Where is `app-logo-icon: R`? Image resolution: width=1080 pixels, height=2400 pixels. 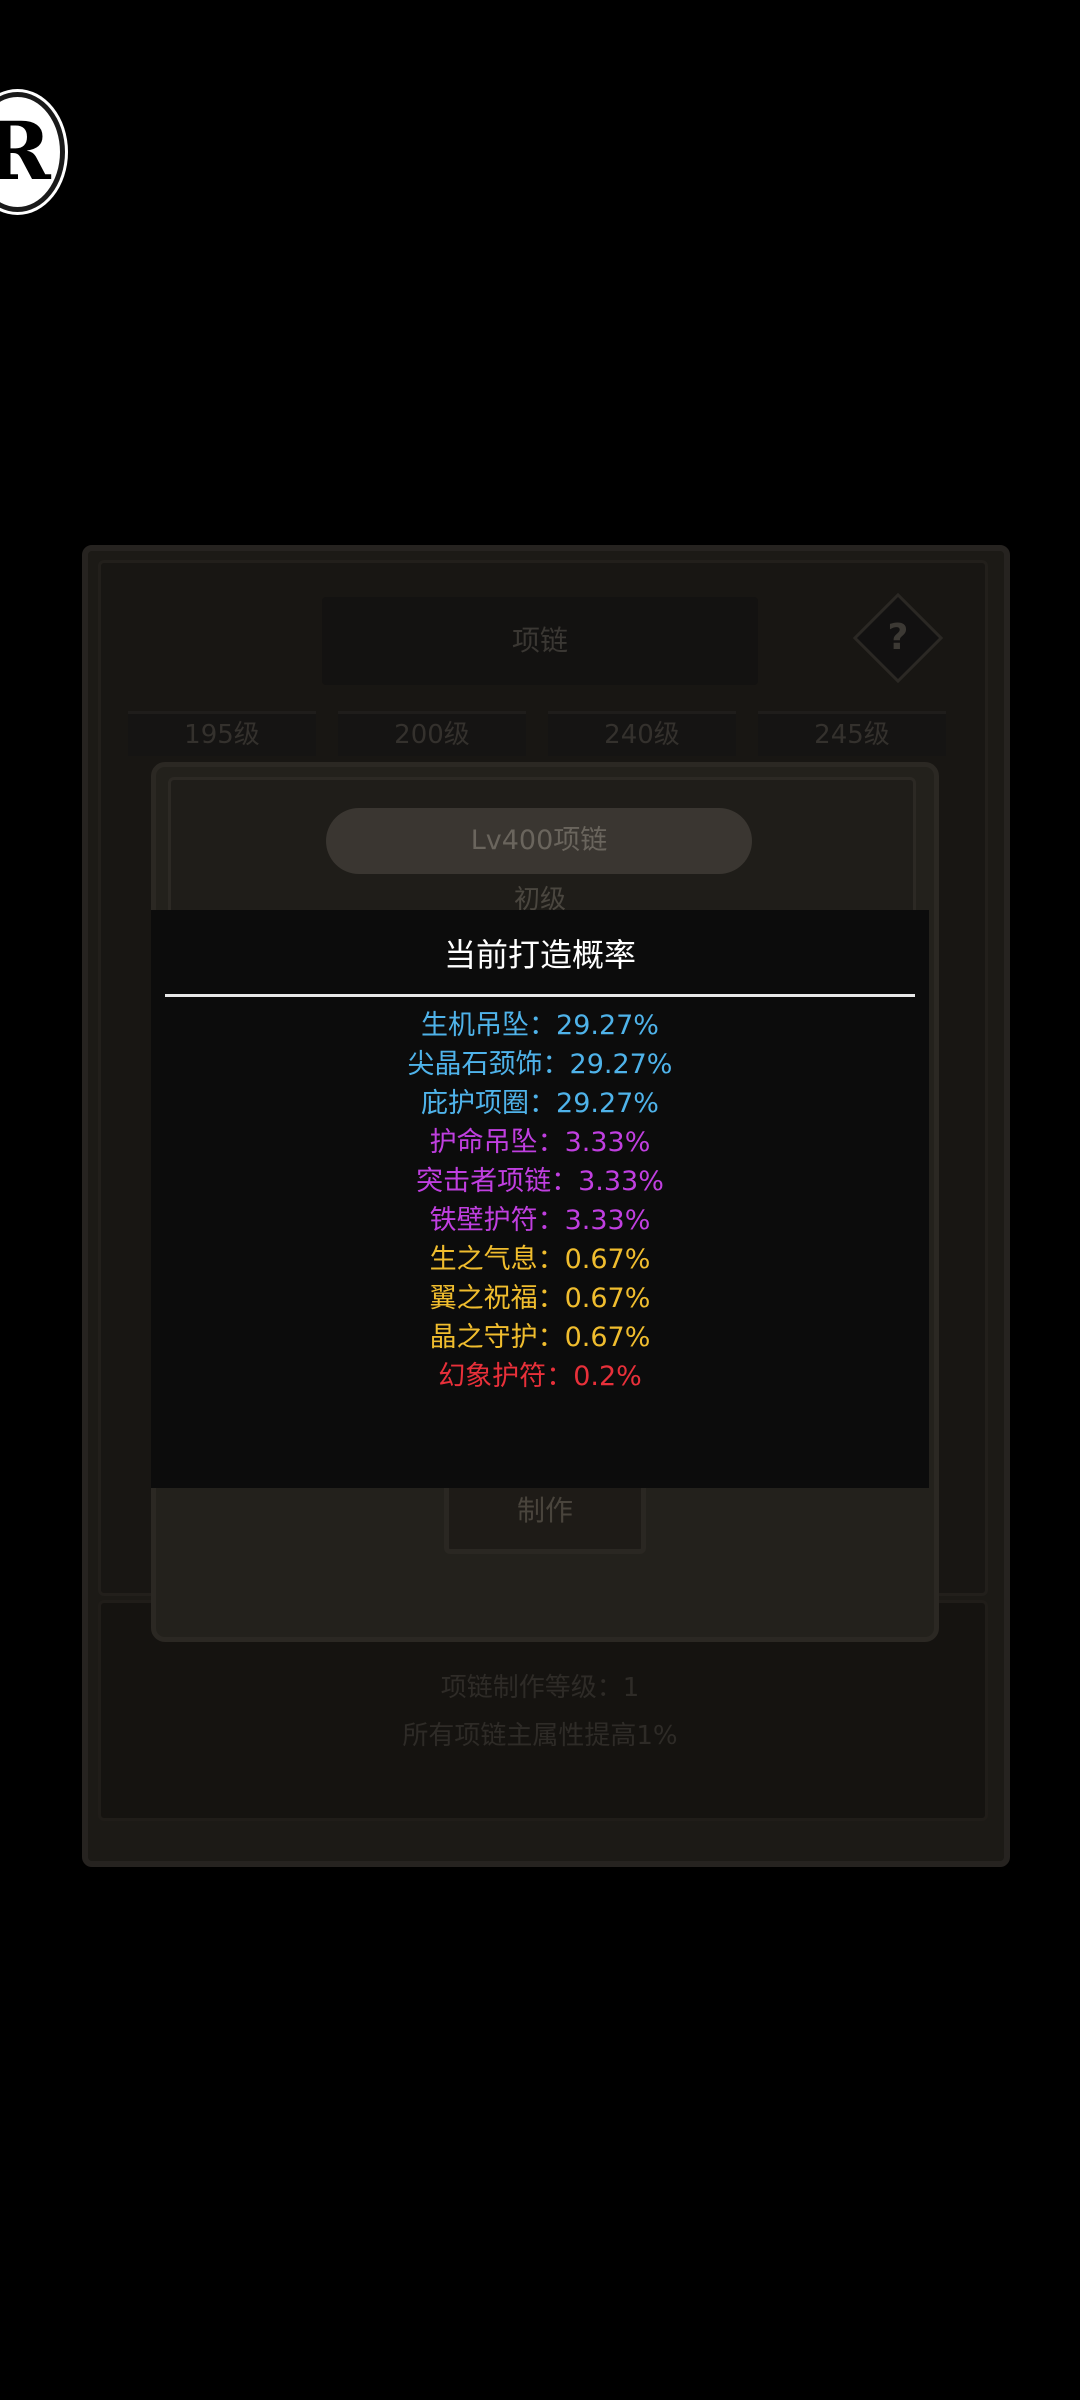
app-logo-icon: R is located at coordinates (32, 152).